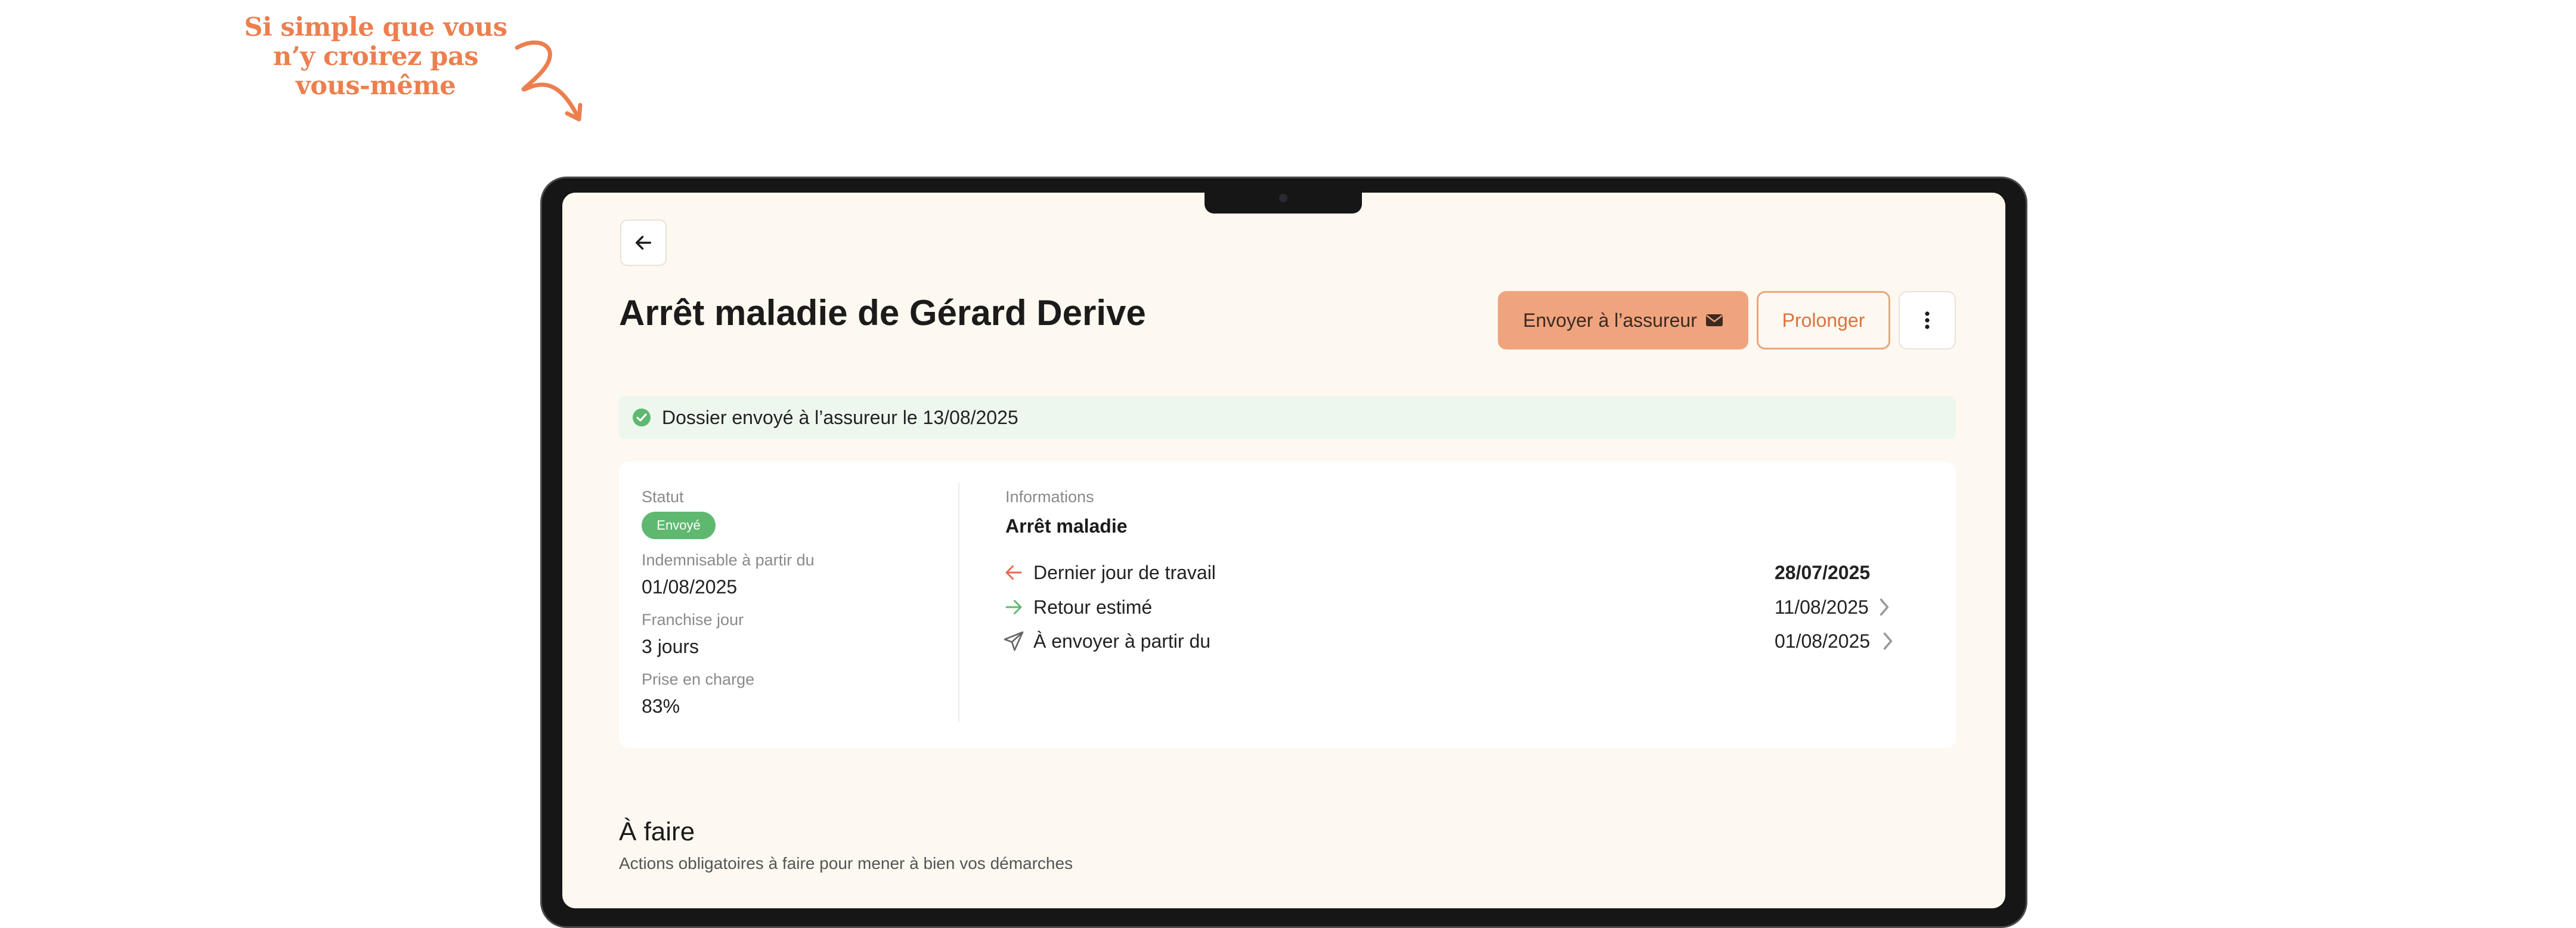 The height and width of the screenshot is (928, 2576). Describe the element at coordinates (1125, 572) in the screenshot. I see `info-row-label: Dernier jour de travail` at that location.